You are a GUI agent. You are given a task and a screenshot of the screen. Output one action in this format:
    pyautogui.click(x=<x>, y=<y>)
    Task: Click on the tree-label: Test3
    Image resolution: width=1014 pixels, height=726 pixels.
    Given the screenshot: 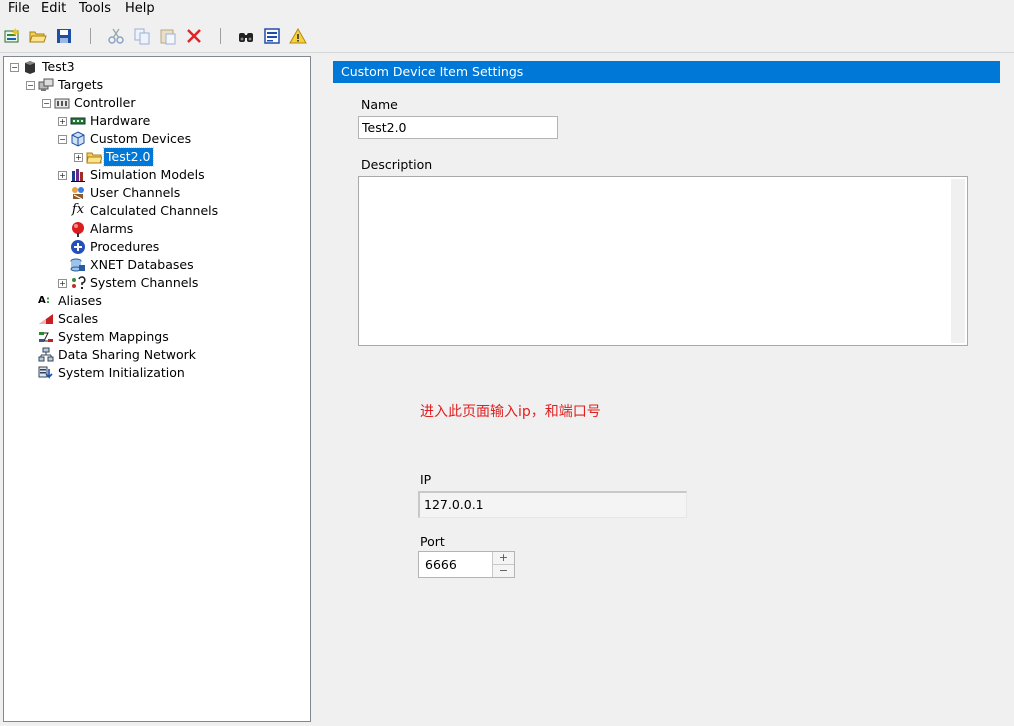 What is the action you would take?
    pyautogui.click(x=58, y=66)
    